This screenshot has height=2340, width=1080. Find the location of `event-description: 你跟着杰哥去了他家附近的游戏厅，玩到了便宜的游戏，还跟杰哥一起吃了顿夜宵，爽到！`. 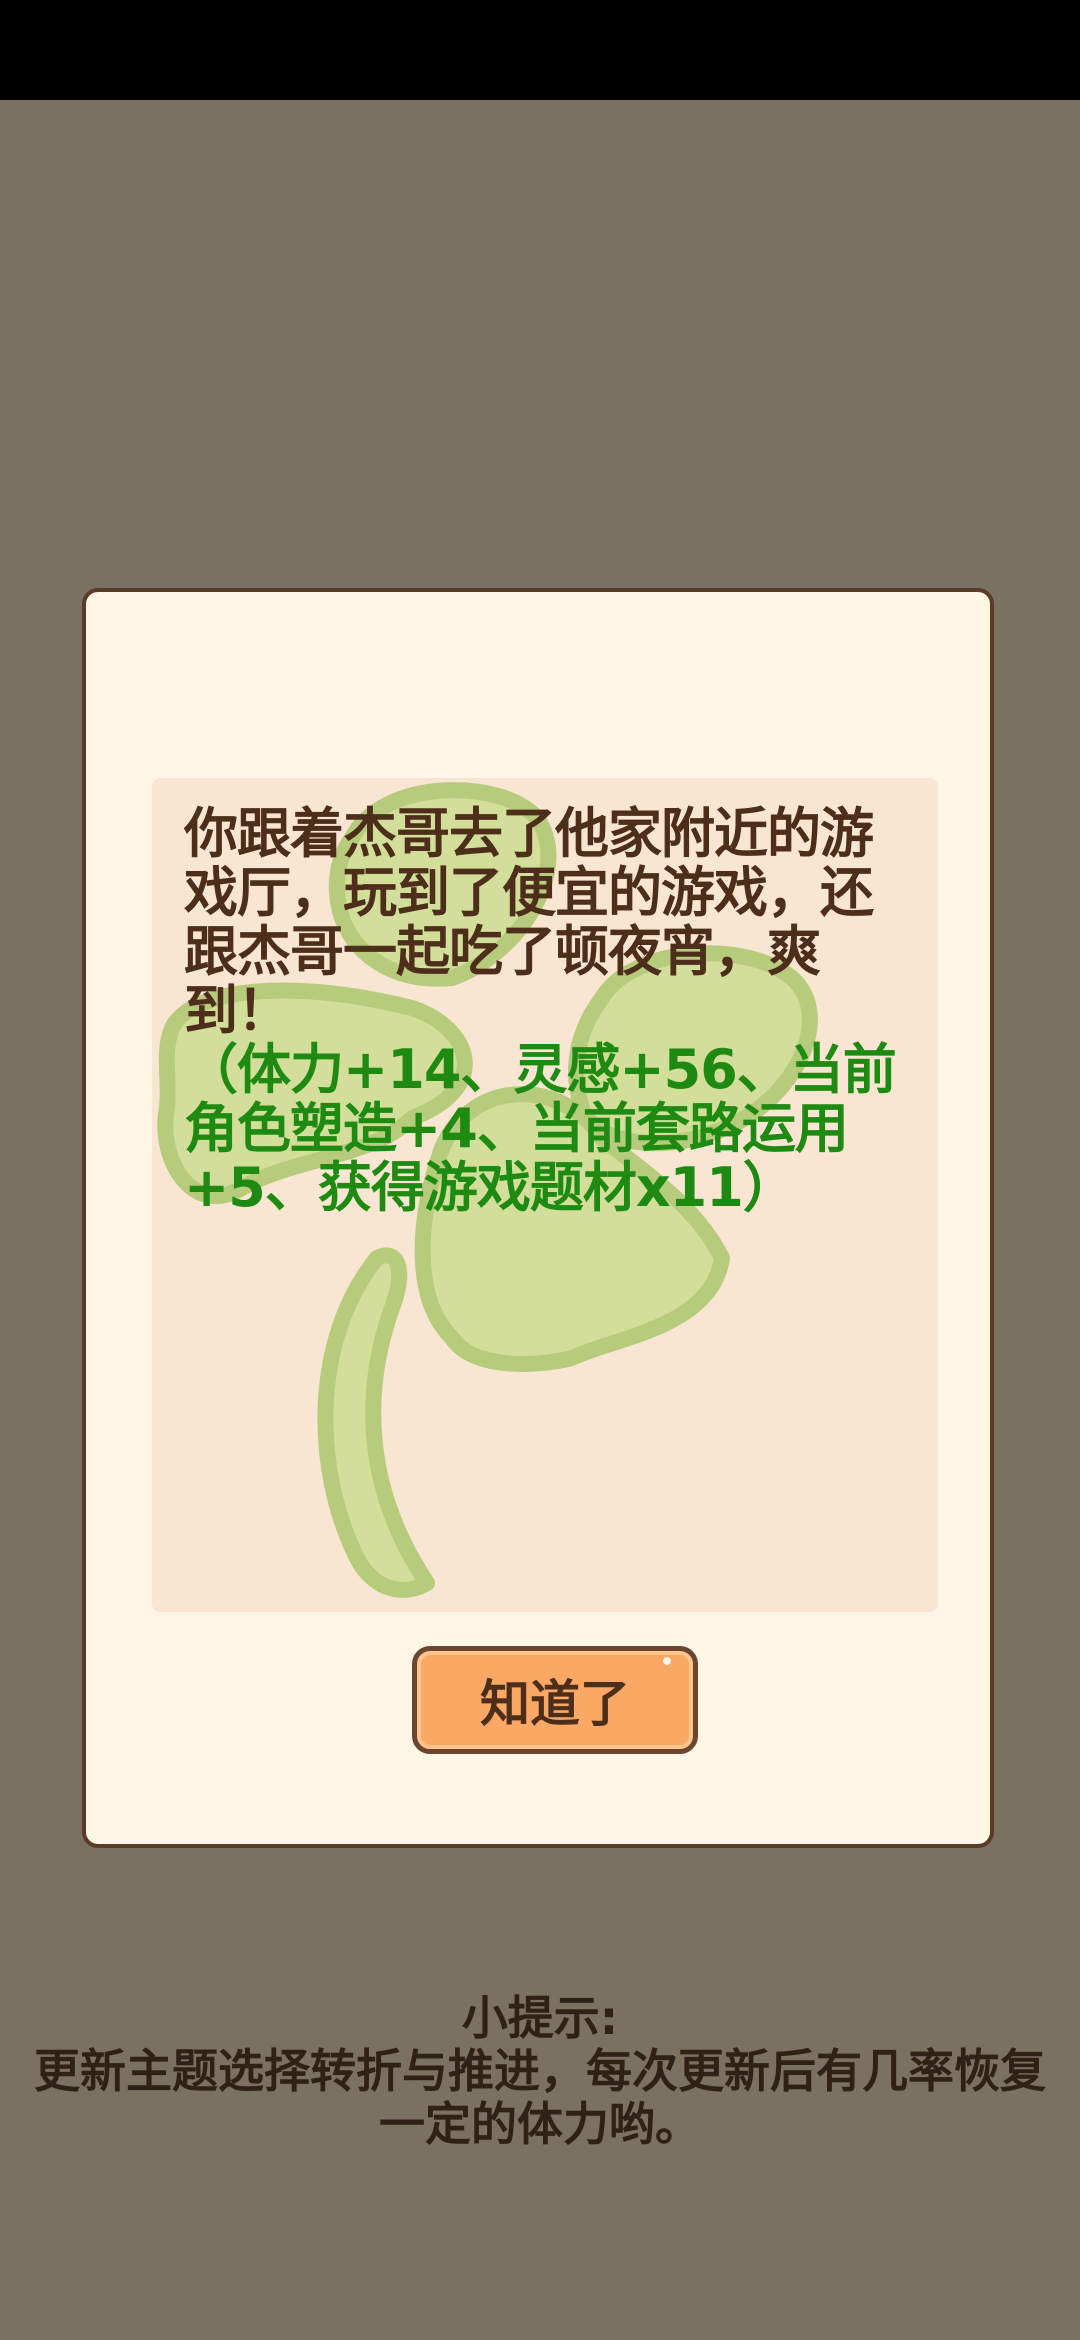

event-description: 你跟着杰哥去了他家附近的游戏厅，玩到了便宜的游戏，还跟杰哥一起吃了顿夜宵，爽到！ is located at coordinates (529, 922).